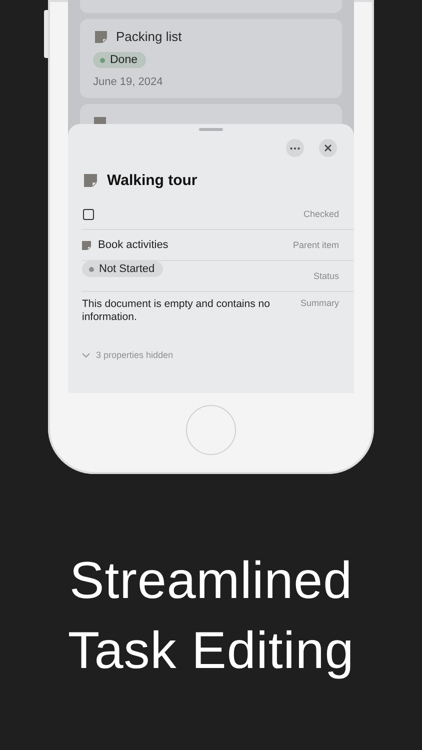 The width and height of the screenshot is (422, 750). I want to click on property-label: Status, so click(326, 276).